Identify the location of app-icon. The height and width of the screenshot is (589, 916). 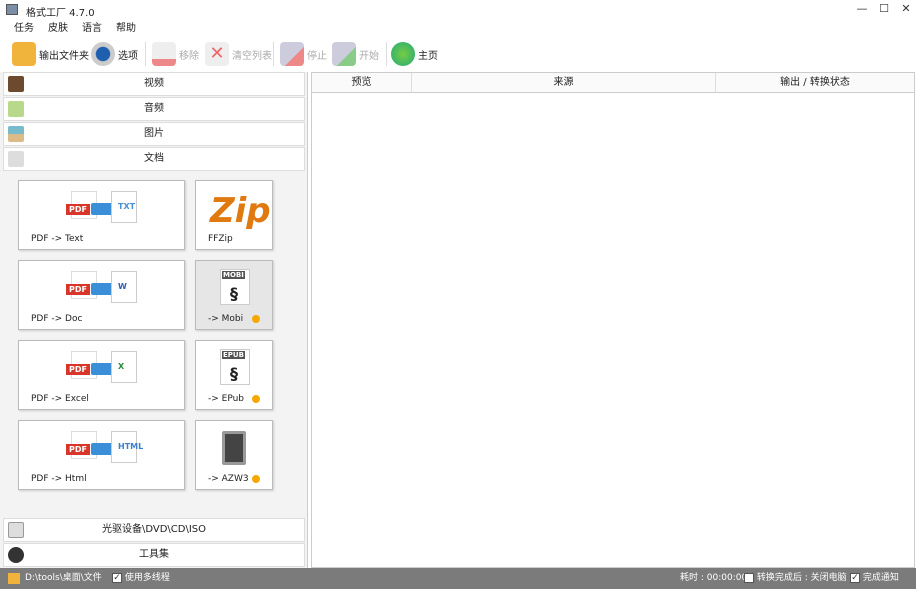
(12, 9).